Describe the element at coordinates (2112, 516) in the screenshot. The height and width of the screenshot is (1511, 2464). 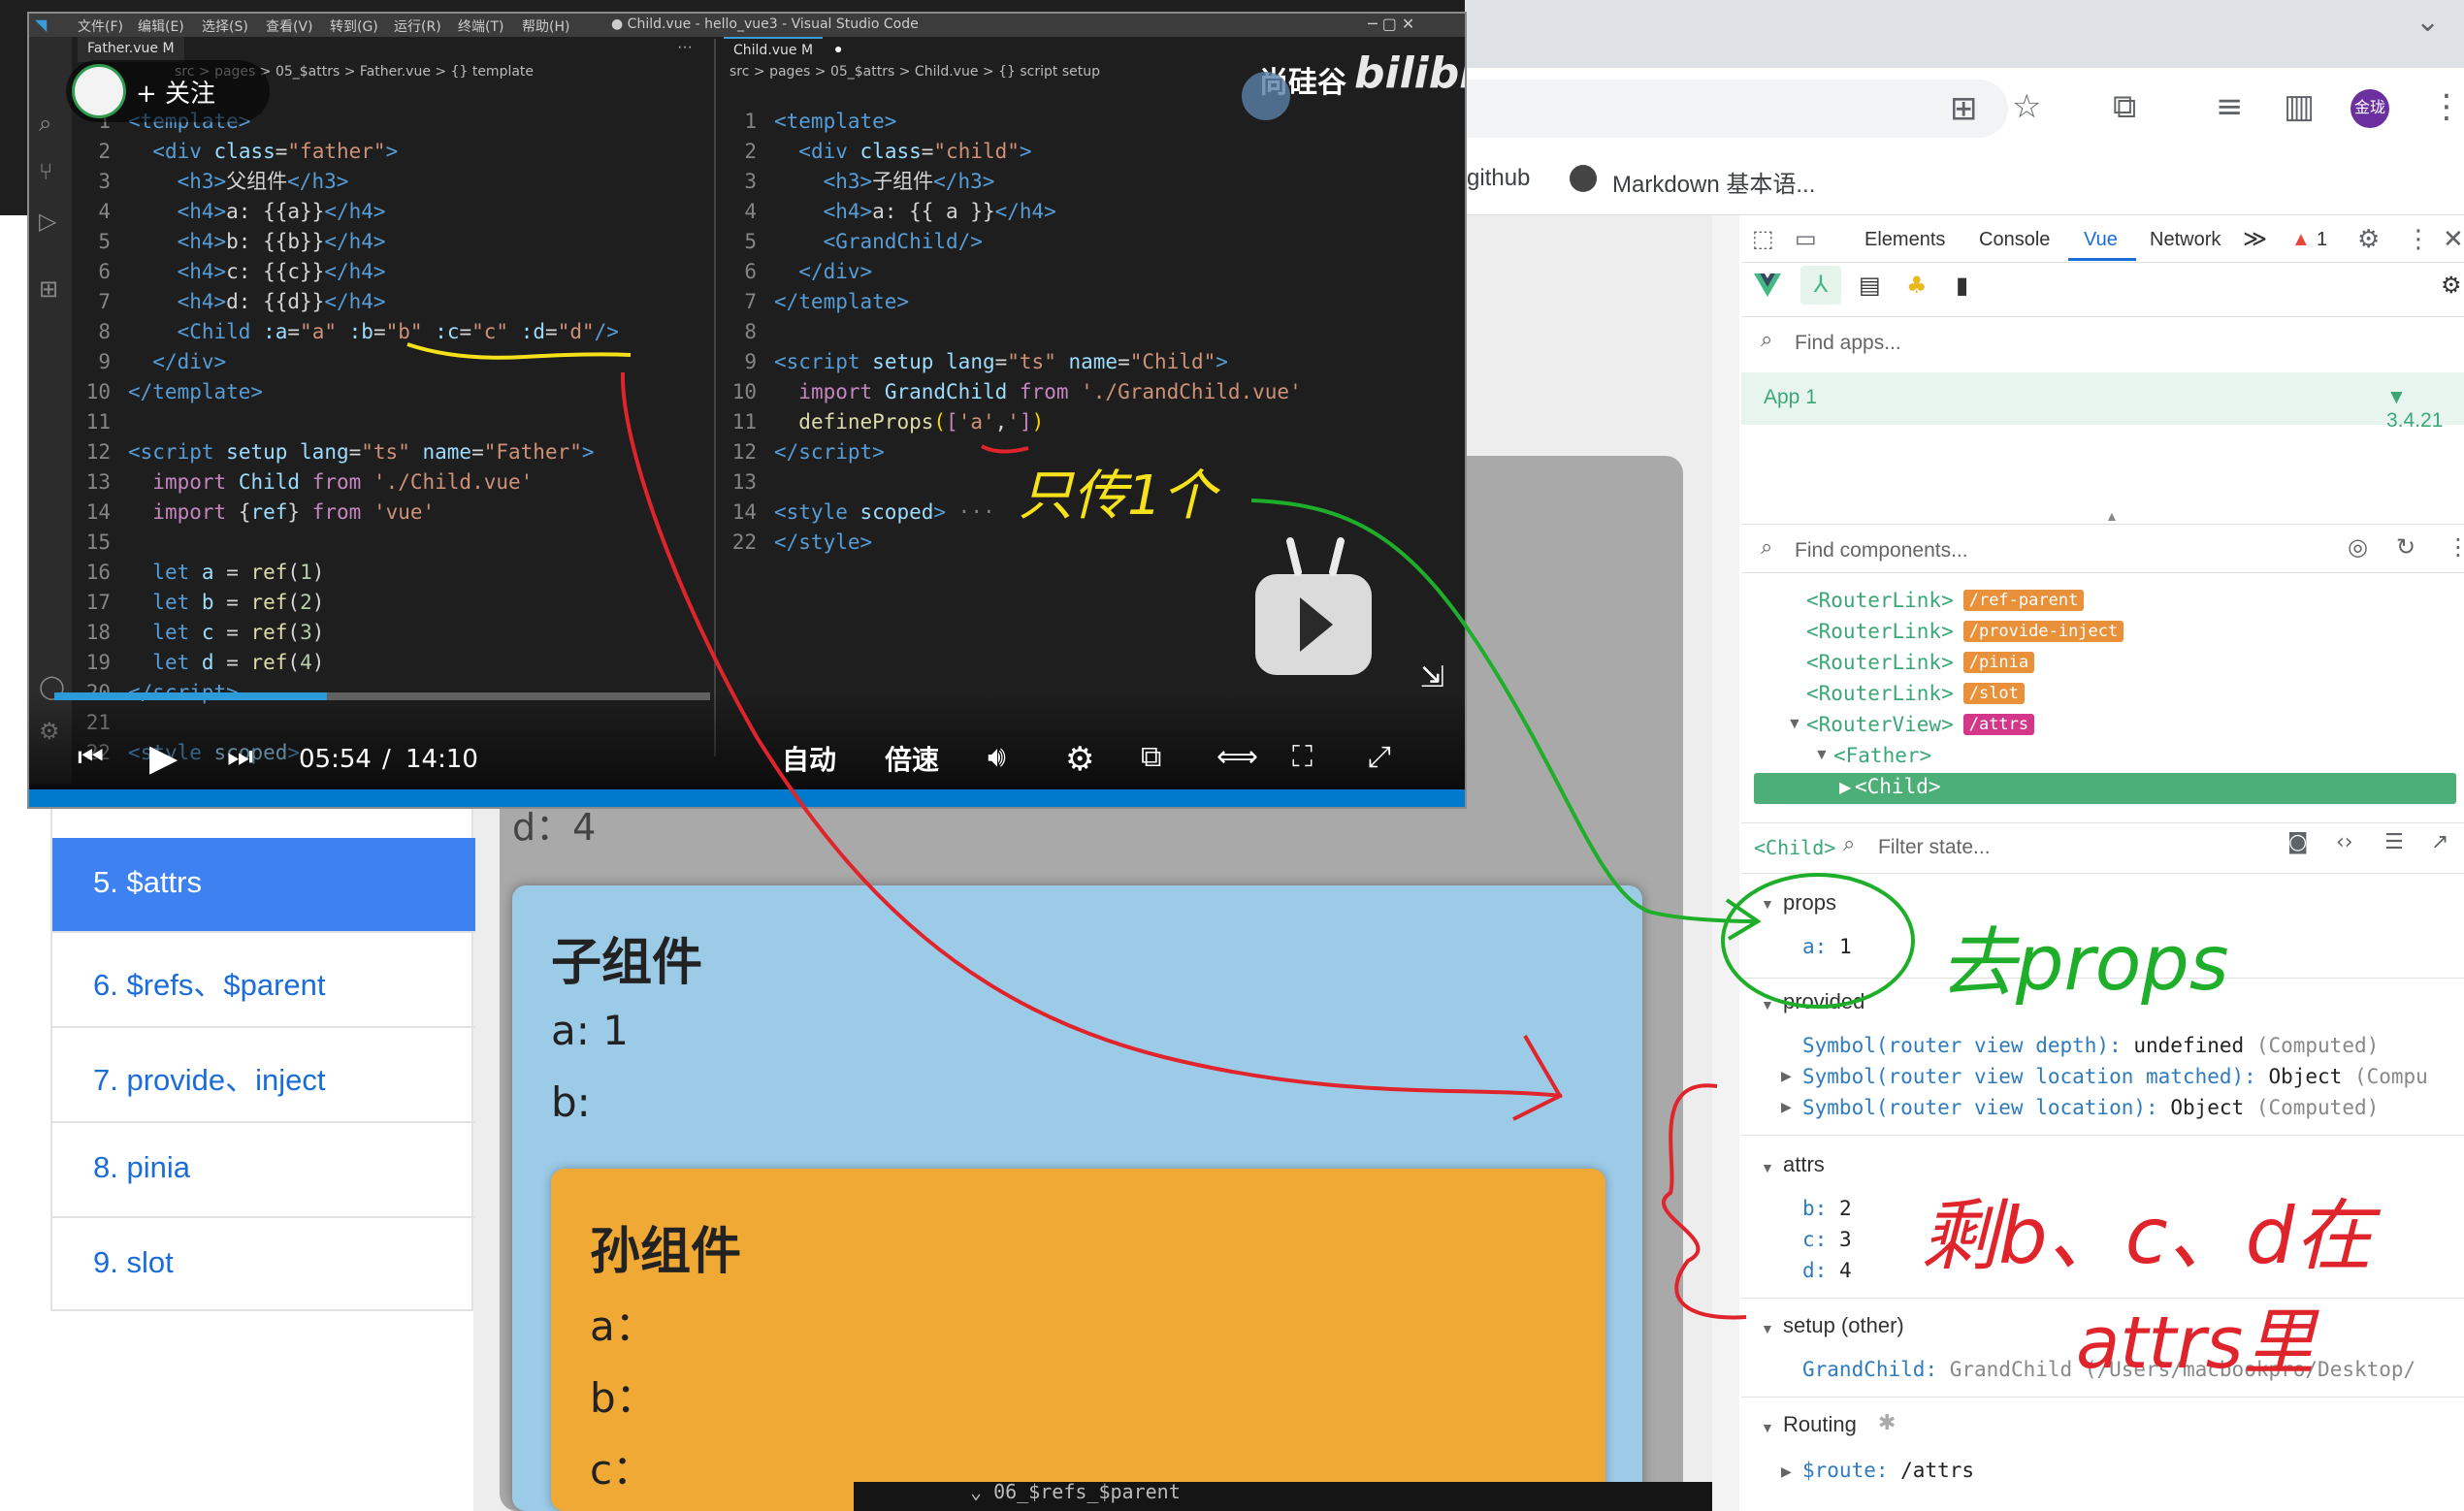
I see `collapse-handle: ▲` at that location.